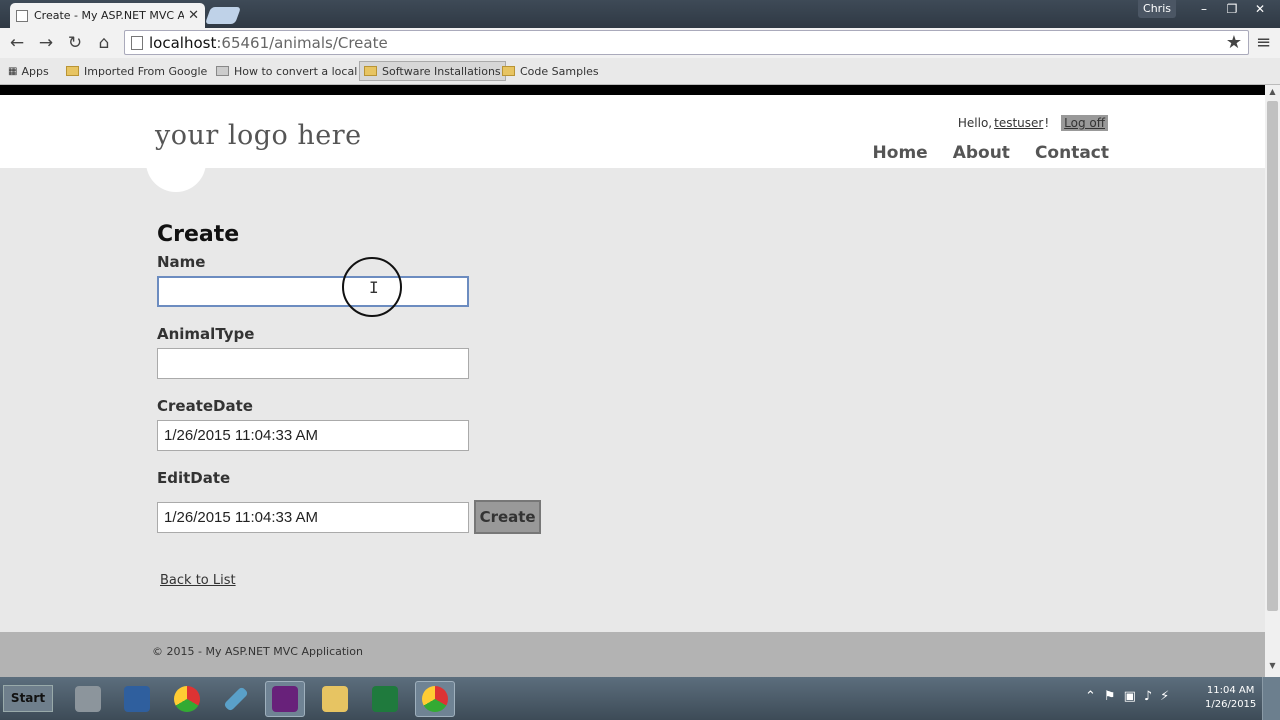 This screenshot has height=720, width=1280. I want to click on editdate-label: EditDate, so click(194, 478).